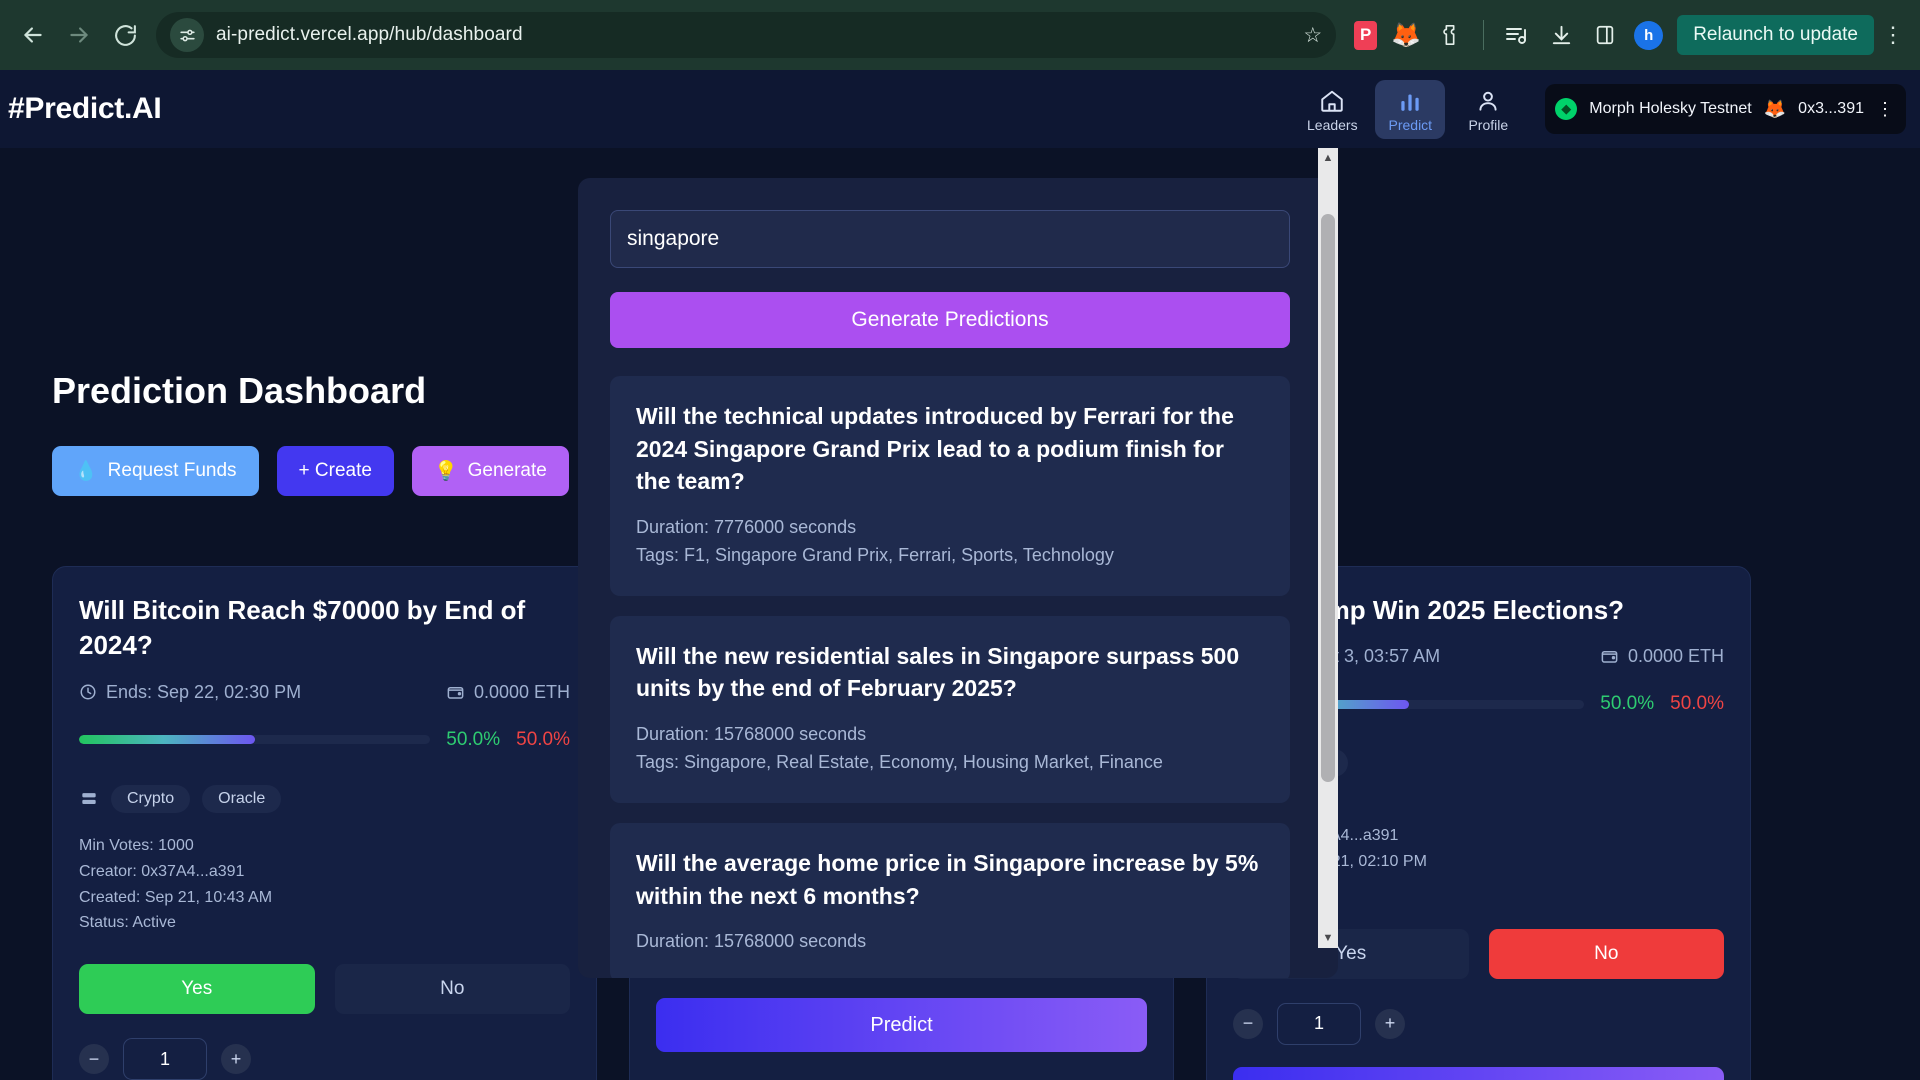  I want to click on odds-bar-row: 50.0% 50.0%, so click(324, 740).